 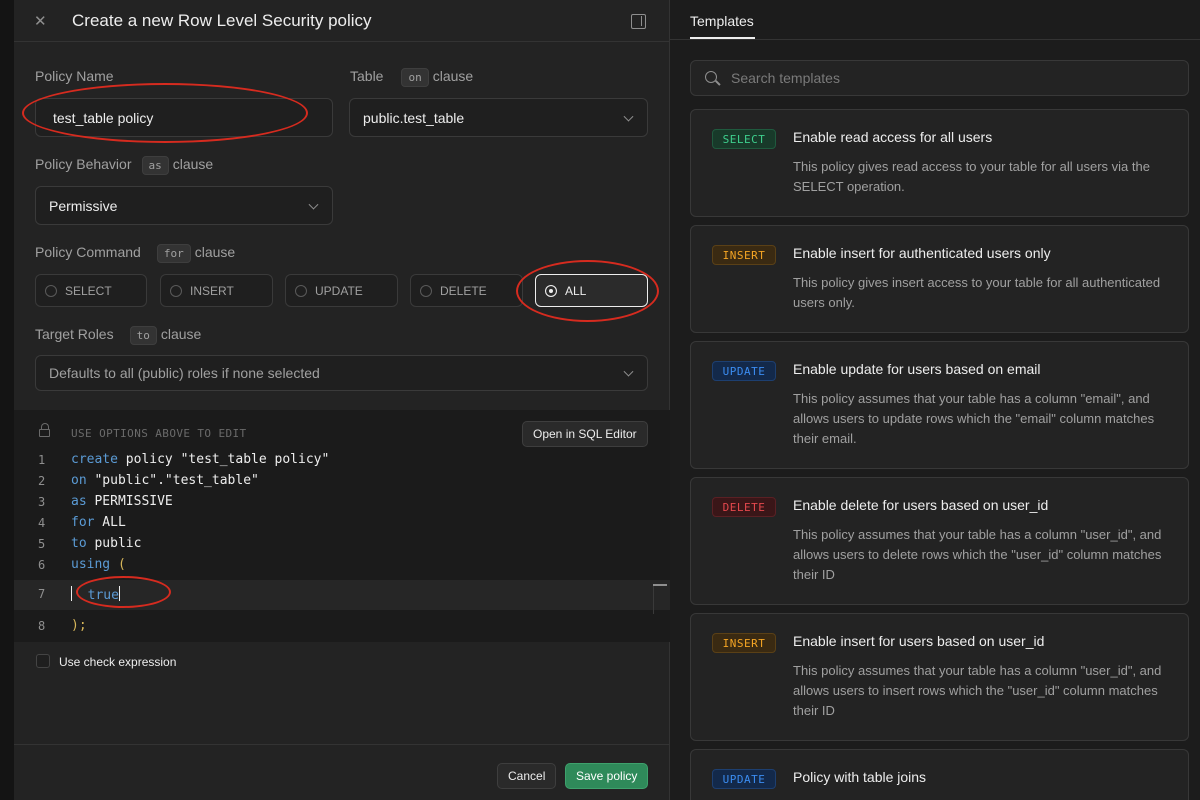 What do you see at coordinates (83, 205) in the screenshot?
I see `policy-behavior-value: Permissive` at bounding box center [83, 205].